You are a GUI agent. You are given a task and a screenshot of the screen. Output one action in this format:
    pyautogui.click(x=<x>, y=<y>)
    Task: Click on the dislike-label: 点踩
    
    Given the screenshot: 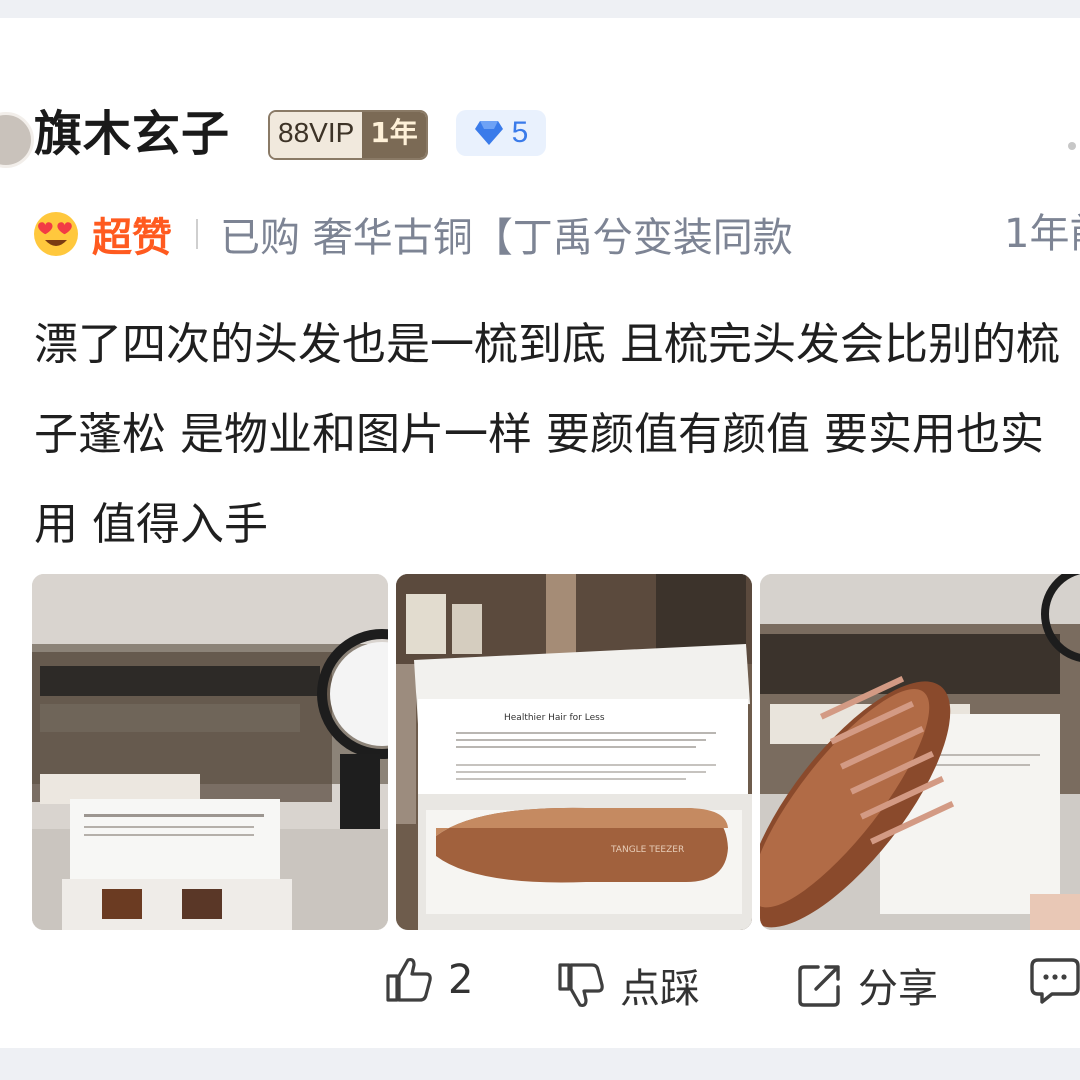 What is the action you would take?
    pyautogui.click(x=660, y=989)
    